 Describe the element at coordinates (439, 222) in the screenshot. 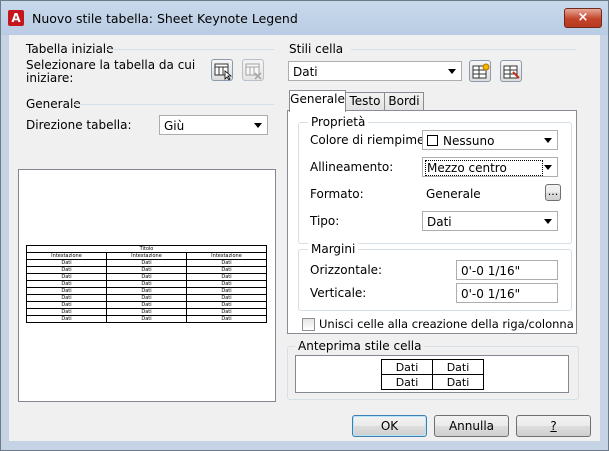

I see `type-value: Dati` at that location.